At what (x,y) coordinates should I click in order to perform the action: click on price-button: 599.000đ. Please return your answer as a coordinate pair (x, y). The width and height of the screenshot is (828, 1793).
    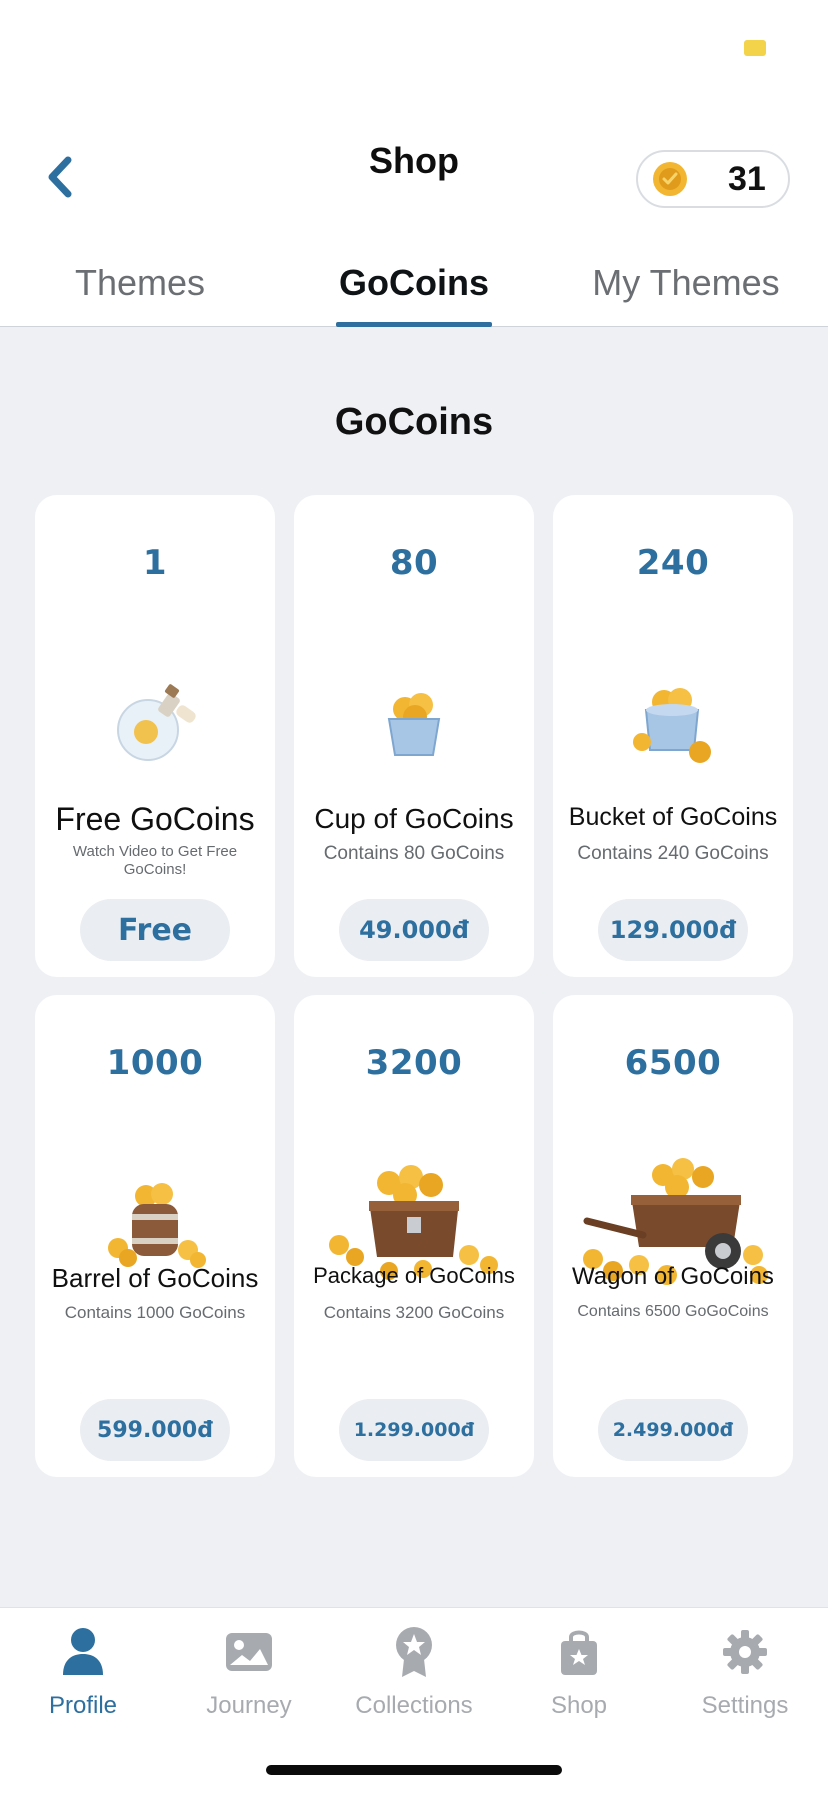
    Looking at the image, I should click on (155, 1430).